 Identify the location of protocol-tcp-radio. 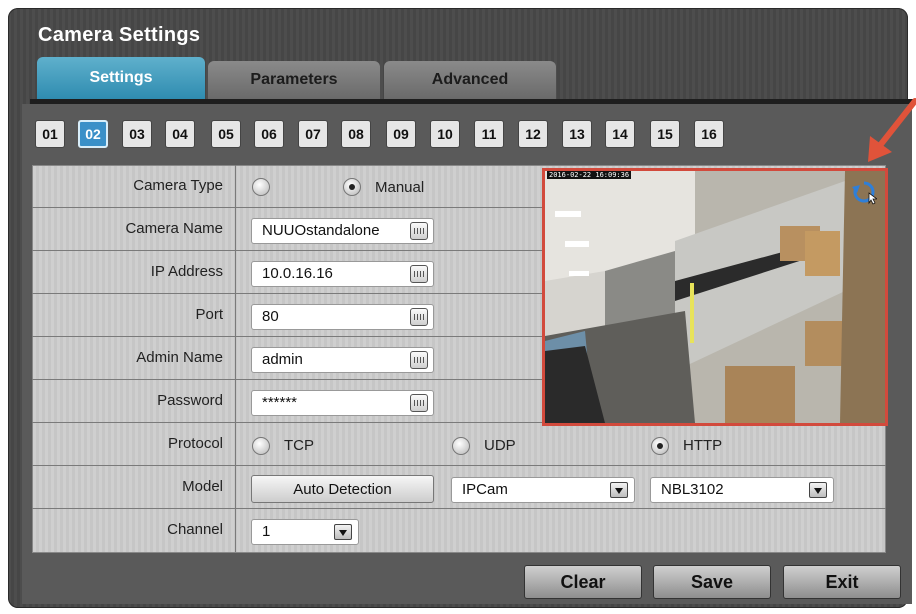
(261, 446).